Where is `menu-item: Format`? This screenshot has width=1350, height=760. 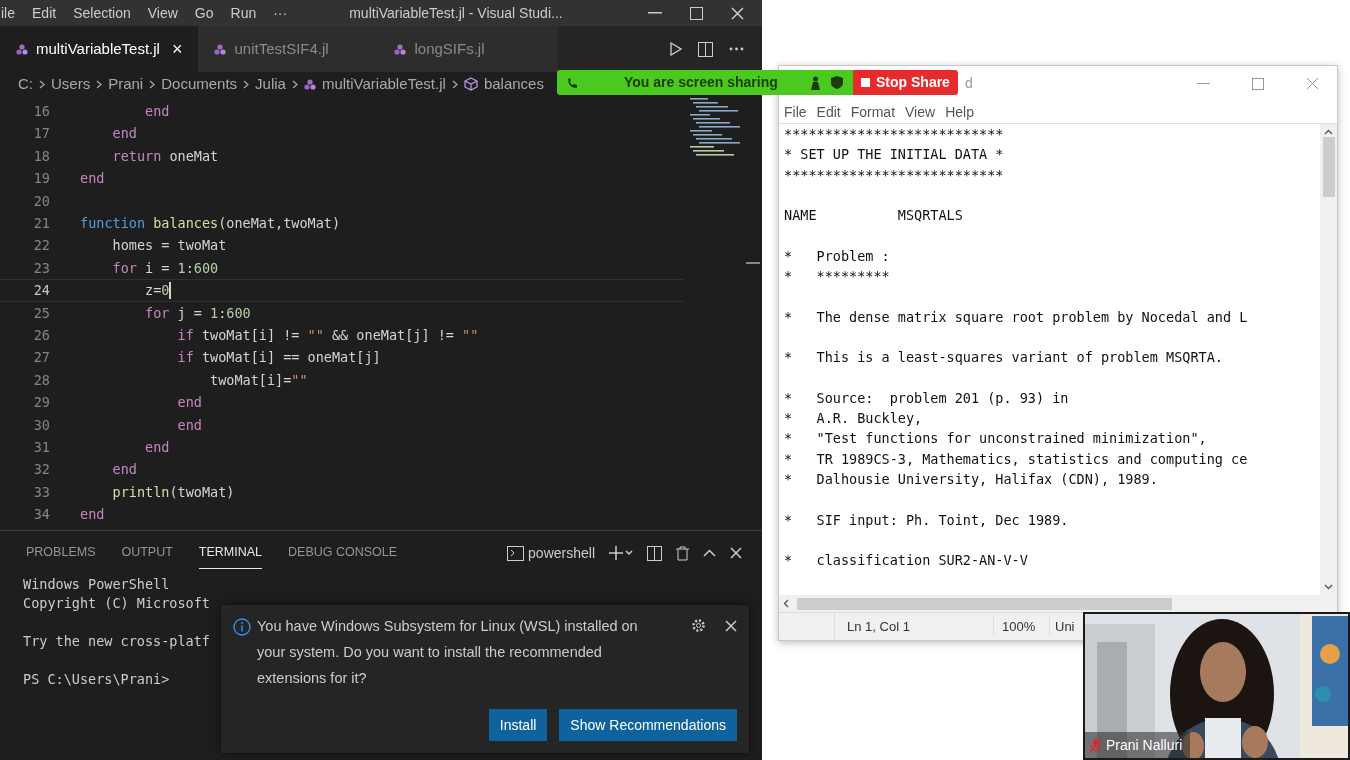
menu-item: Format is located at coordinates (873, 112).